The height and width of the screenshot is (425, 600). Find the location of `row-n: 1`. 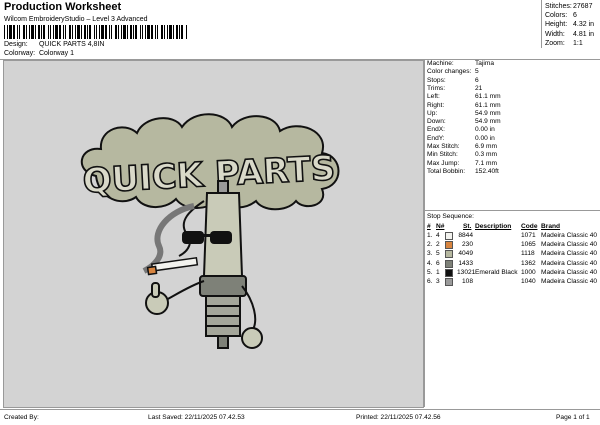

row-n: 1 is located at coordinates (438, 272).